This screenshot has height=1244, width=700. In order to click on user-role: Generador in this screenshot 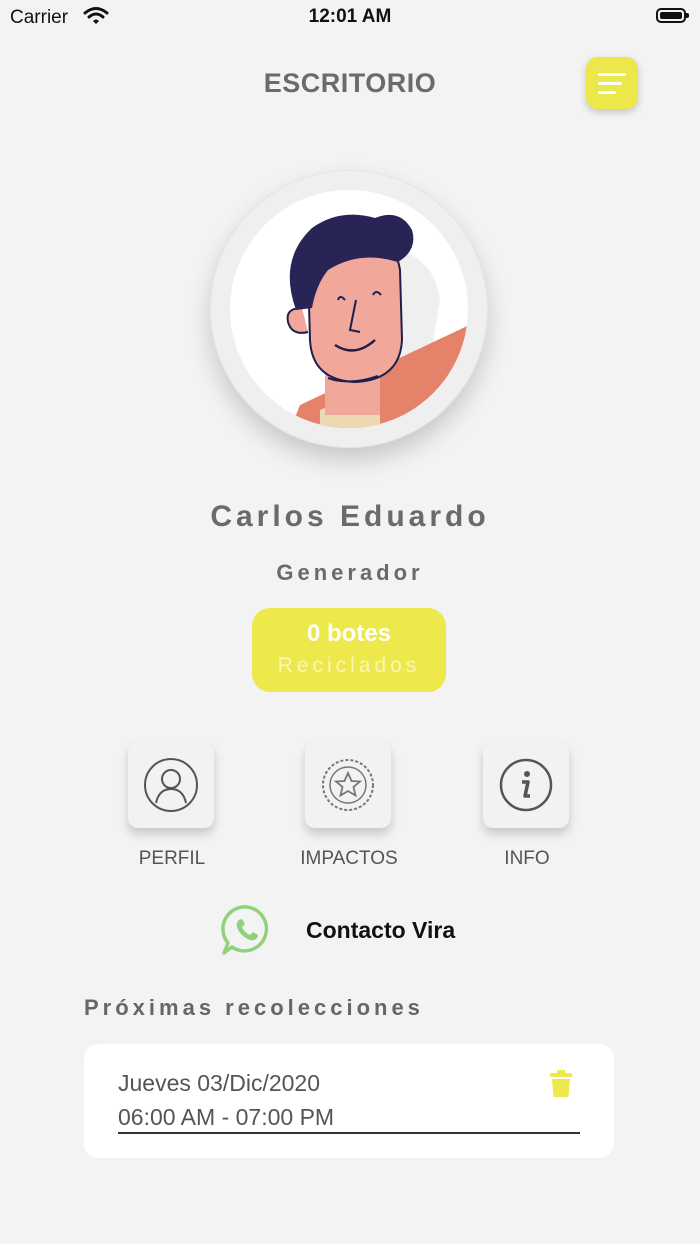, I will do `click(350, 572)`.